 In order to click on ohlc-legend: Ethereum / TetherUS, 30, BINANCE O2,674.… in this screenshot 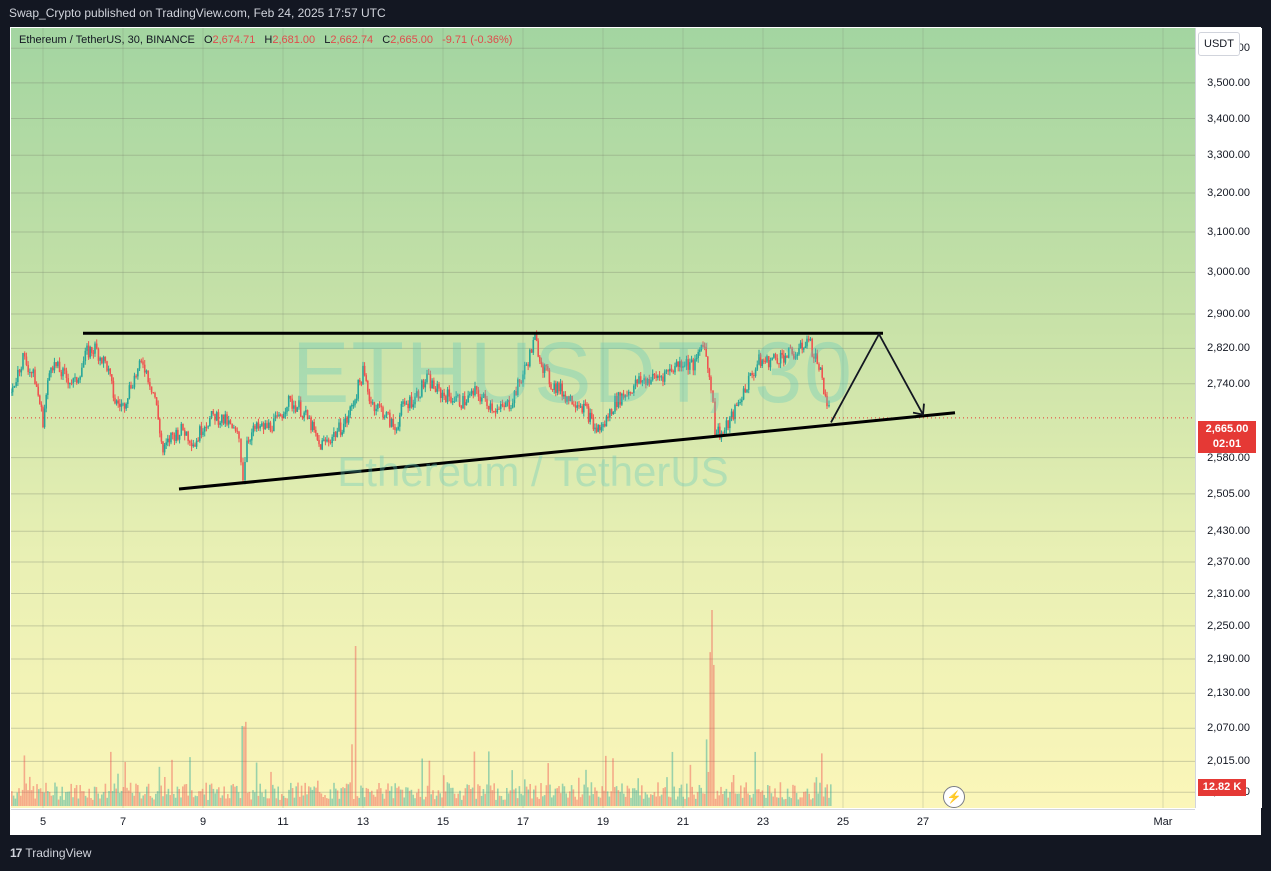, I will do `click(265, 40)`.